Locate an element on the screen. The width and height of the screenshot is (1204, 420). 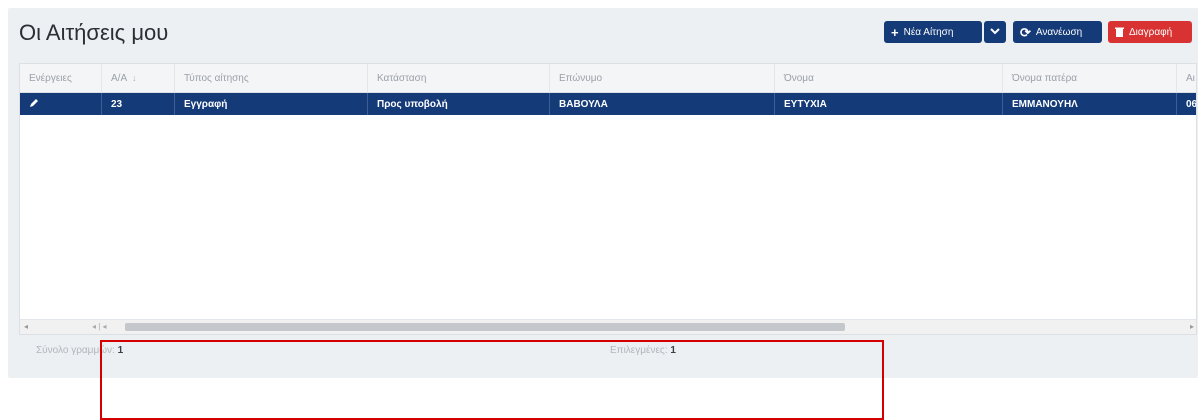
new-application-button: + Νέα Αίτηση is located at coordinates (933, 32).